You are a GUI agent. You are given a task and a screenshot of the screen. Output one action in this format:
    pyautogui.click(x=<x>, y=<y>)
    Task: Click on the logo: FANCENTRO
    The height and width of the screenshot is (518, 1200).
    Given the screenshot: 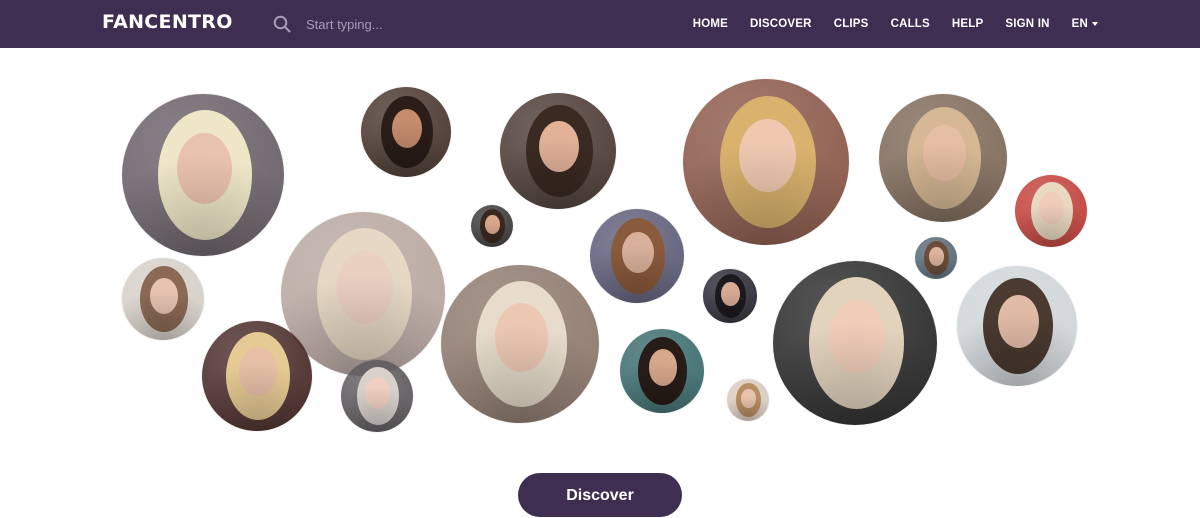 What is the action you would take?
    pyautogui.click(x=167, y=22)
    